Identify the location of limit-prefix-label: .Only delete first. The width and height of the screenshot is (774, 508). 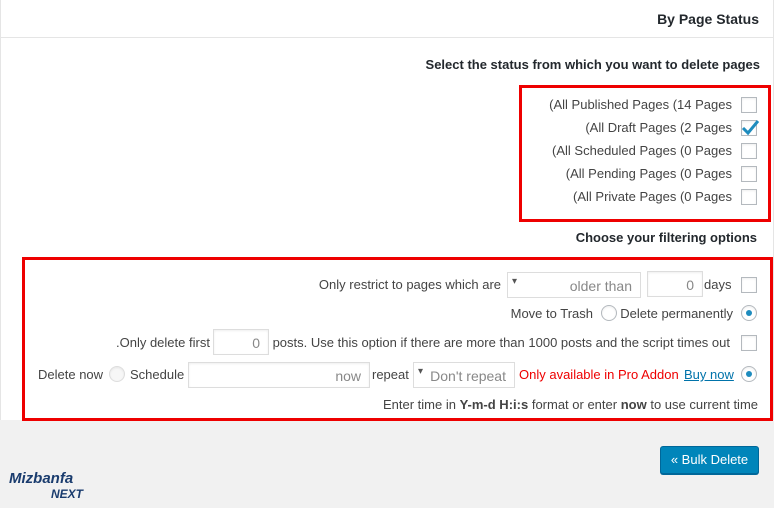
(163, 342).